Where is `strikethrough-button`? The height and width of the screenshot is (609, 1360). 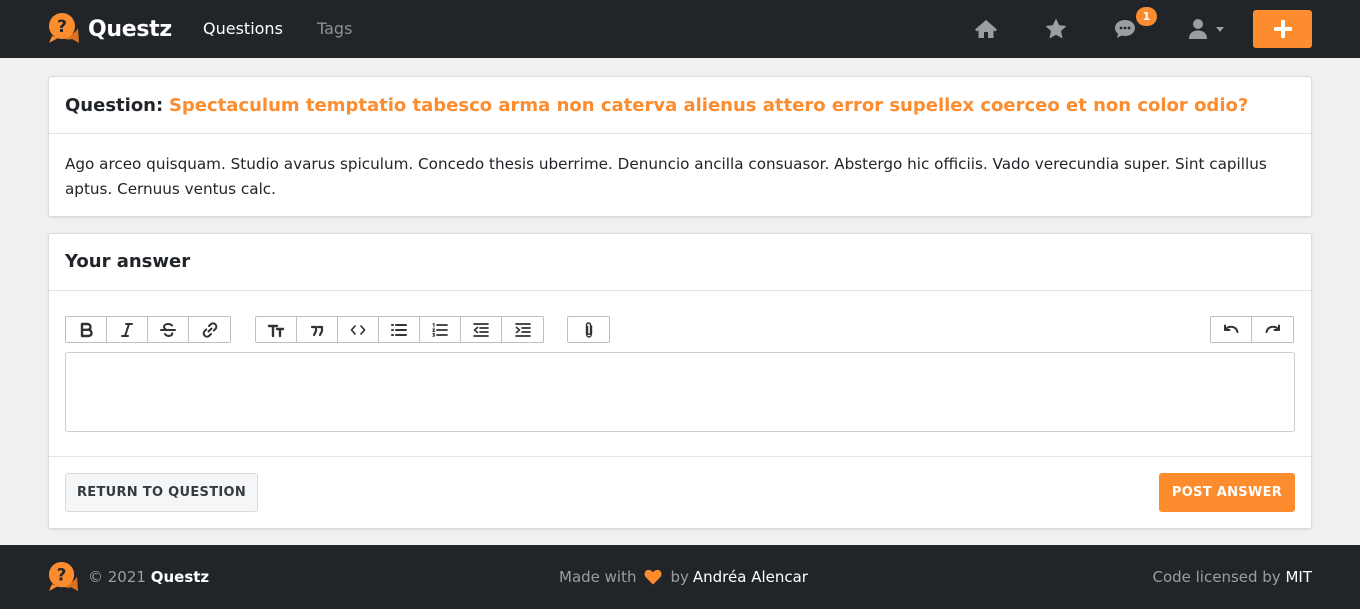 strikethrough-button is located at coordinates (168, 329).